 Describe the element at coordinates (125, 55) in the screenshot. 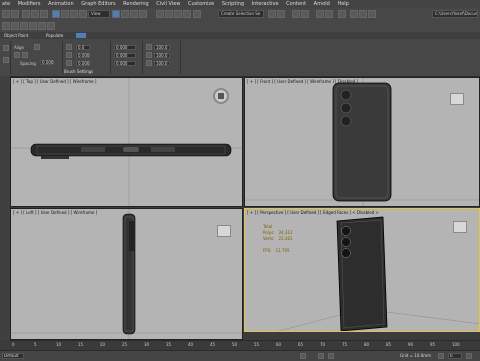

I see `rotate-y-input: 0.000` at that location.